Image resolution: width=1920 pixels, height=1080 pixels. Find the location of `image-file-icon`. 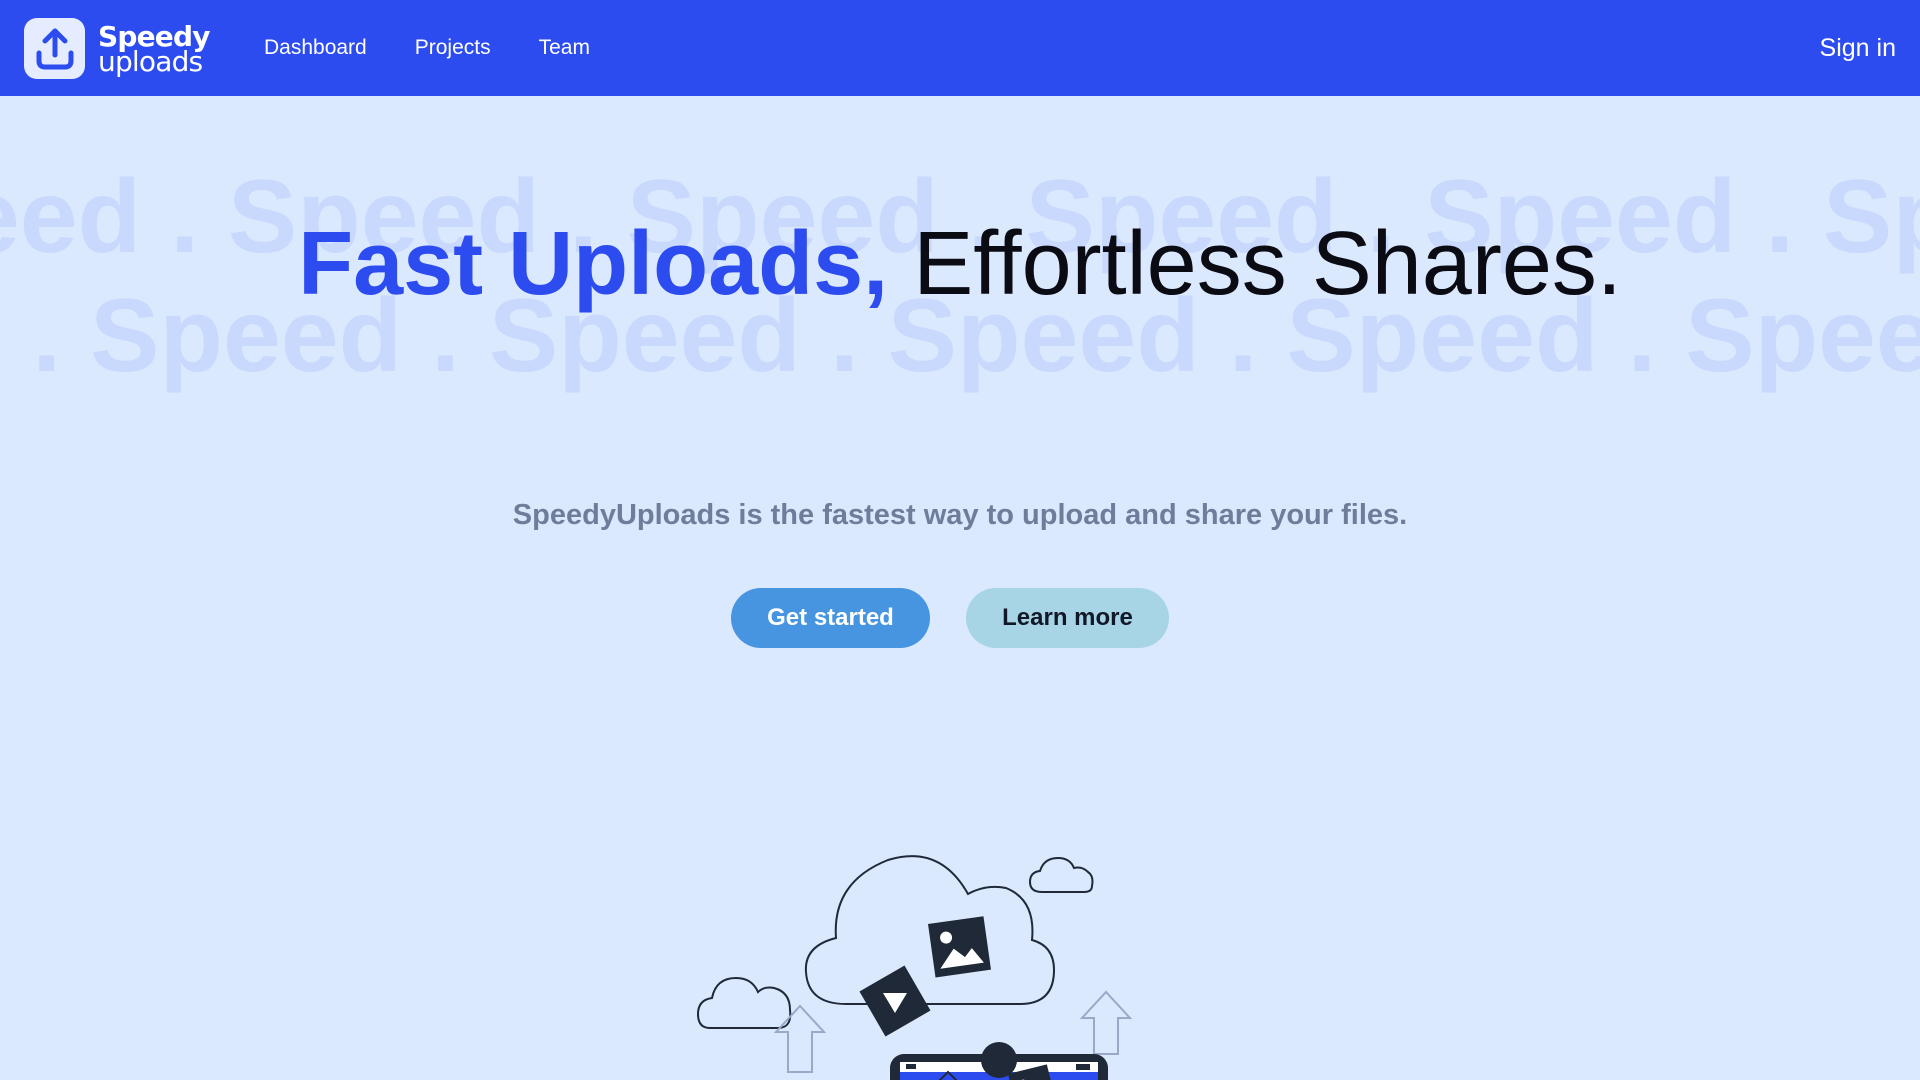

image-file-icon is located at coordinates (959, 947).